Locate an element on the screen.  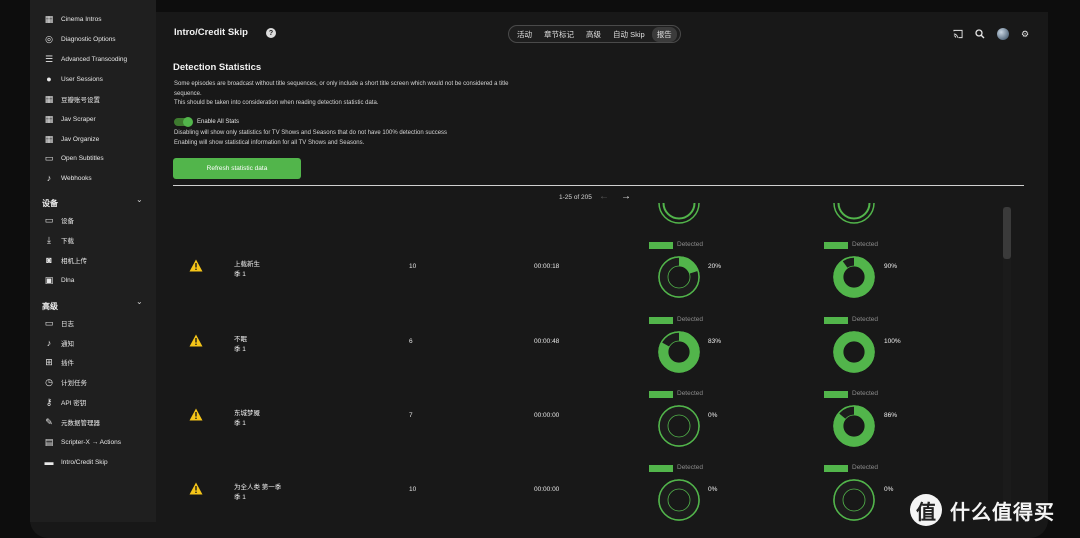
download-icon: ⤓ is located at coordinates (49, 239).